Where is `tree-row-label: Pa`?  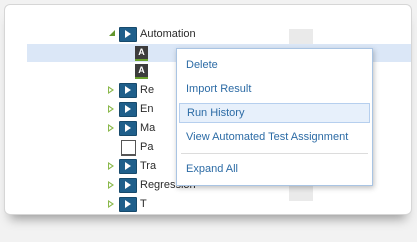 tree-row-label: Pa is located at coordinates (147, 147).